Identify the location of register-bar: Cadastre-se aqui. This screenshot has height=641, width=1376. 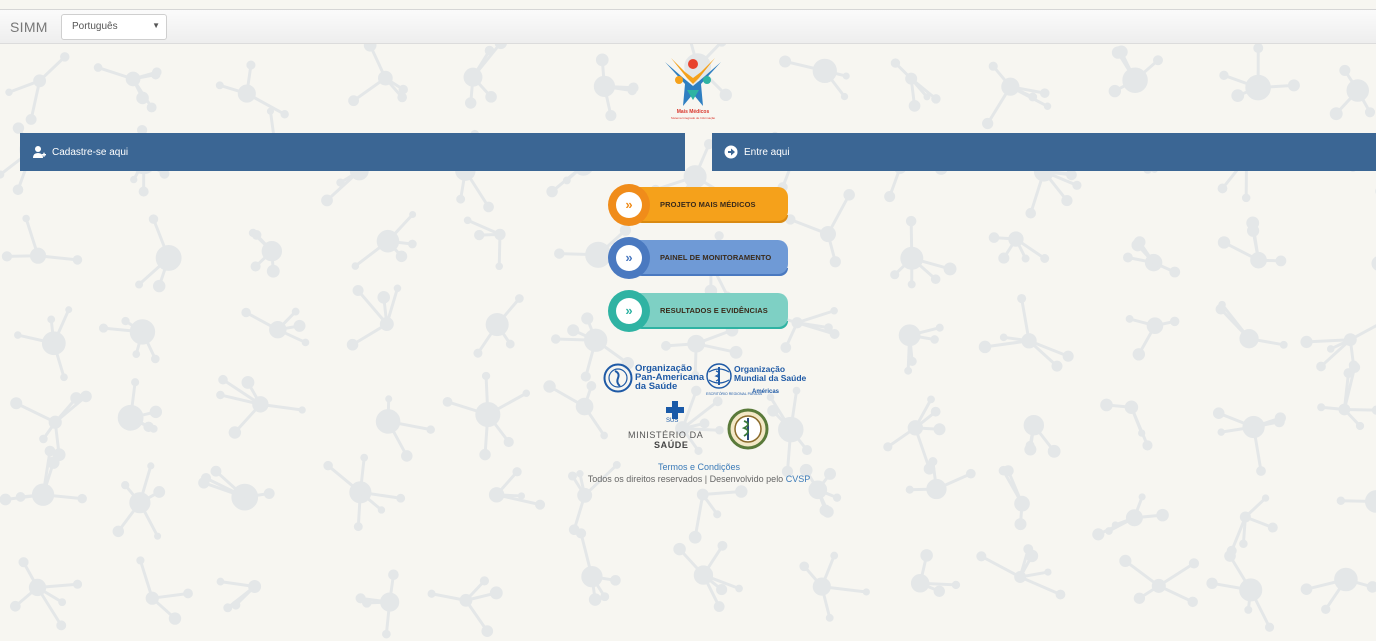
(352, 152).